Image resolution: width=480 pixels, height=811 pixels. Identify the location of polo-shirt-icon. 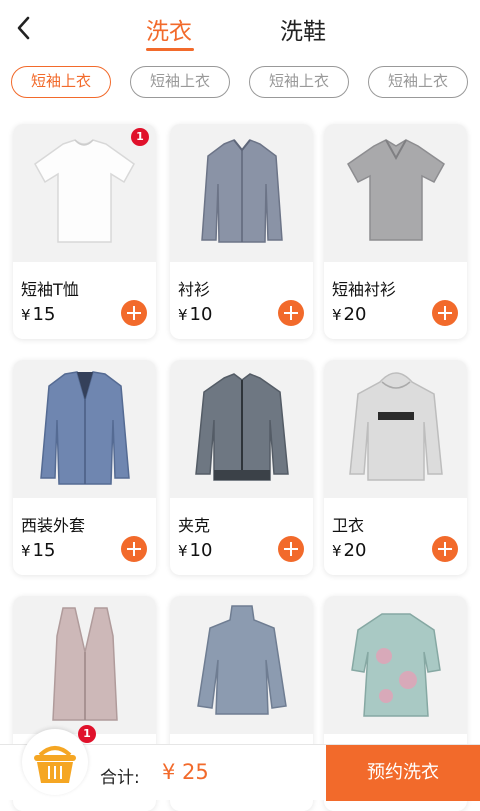
(396, 190).